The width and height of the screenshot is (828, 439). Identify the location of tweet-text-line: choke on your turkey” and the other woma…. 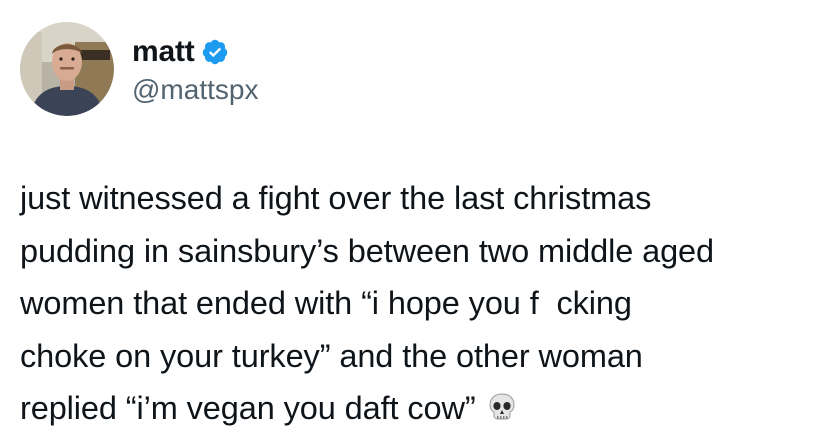
(331, 355).